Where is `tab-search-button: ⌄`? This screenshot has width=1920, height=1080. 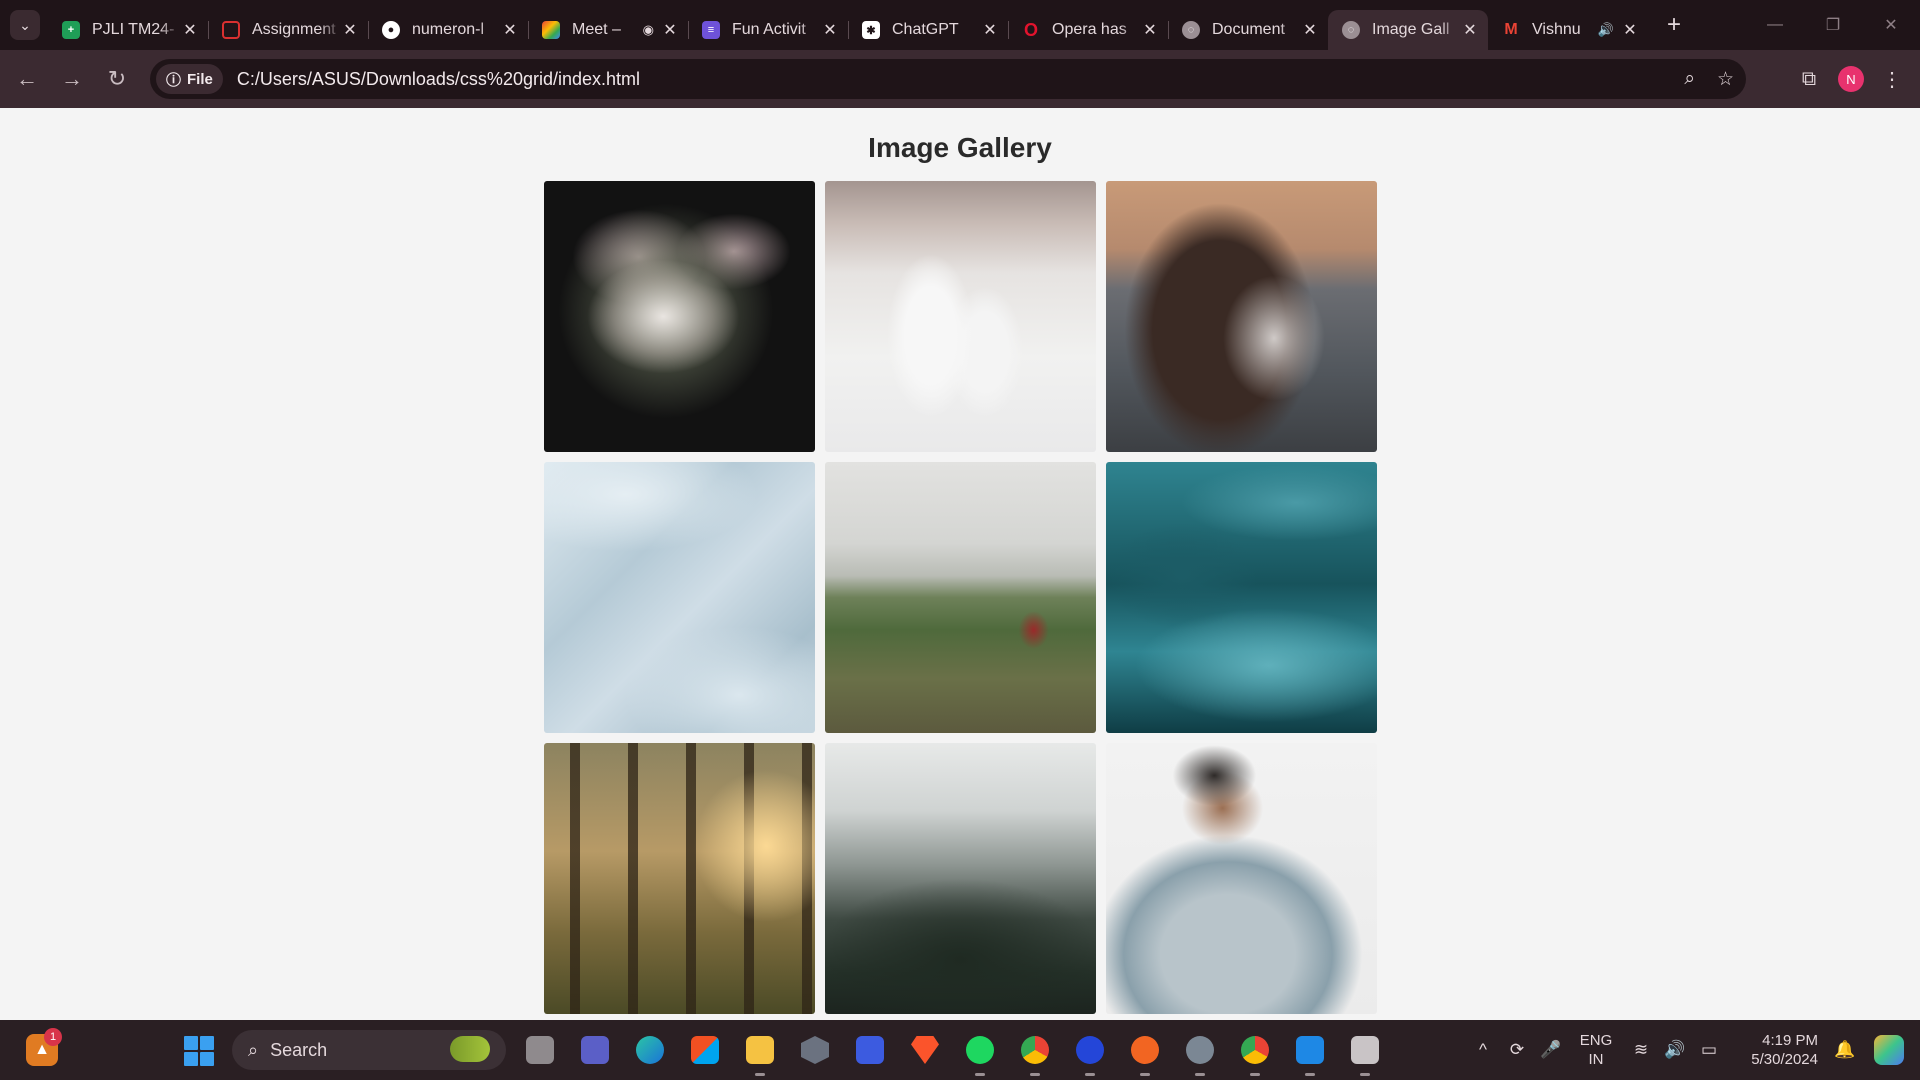
tab-search-button: ⌄ is located at coordinates (25, 25).